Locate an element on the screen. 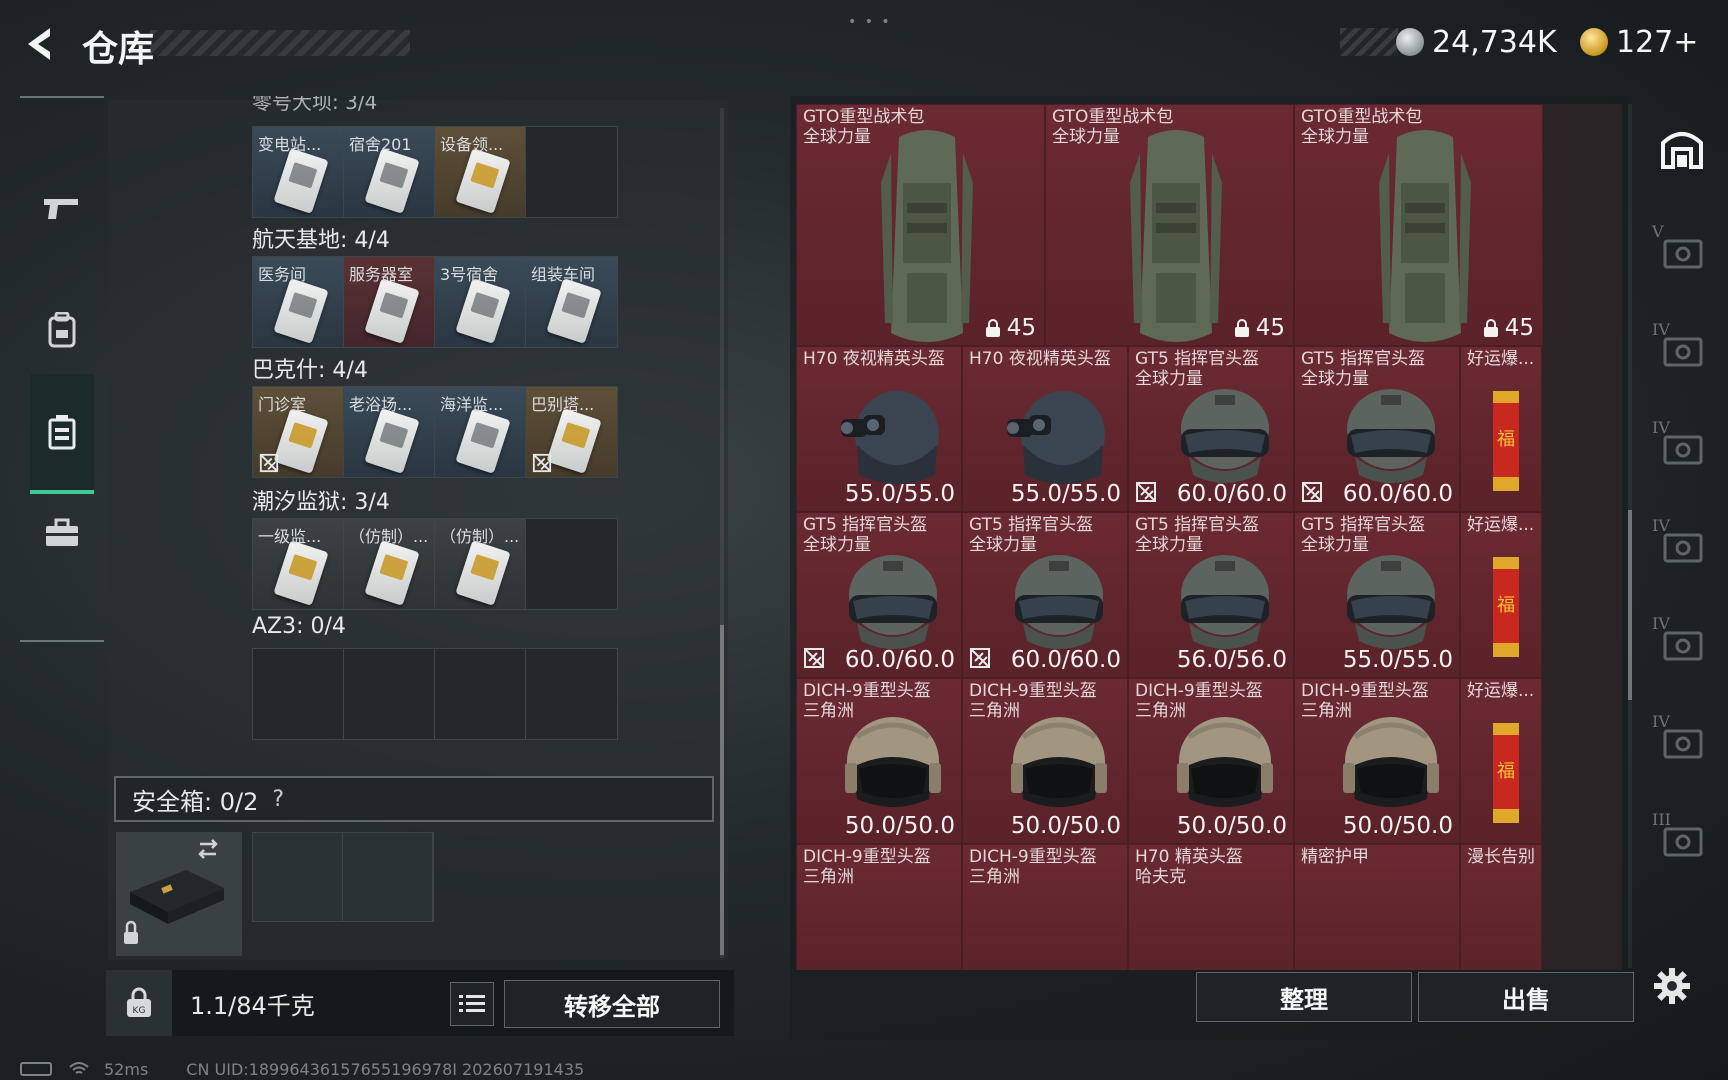 This screenshot has height=1080, width=1728. back-arrow-icon is located at coordinates (39, 44).